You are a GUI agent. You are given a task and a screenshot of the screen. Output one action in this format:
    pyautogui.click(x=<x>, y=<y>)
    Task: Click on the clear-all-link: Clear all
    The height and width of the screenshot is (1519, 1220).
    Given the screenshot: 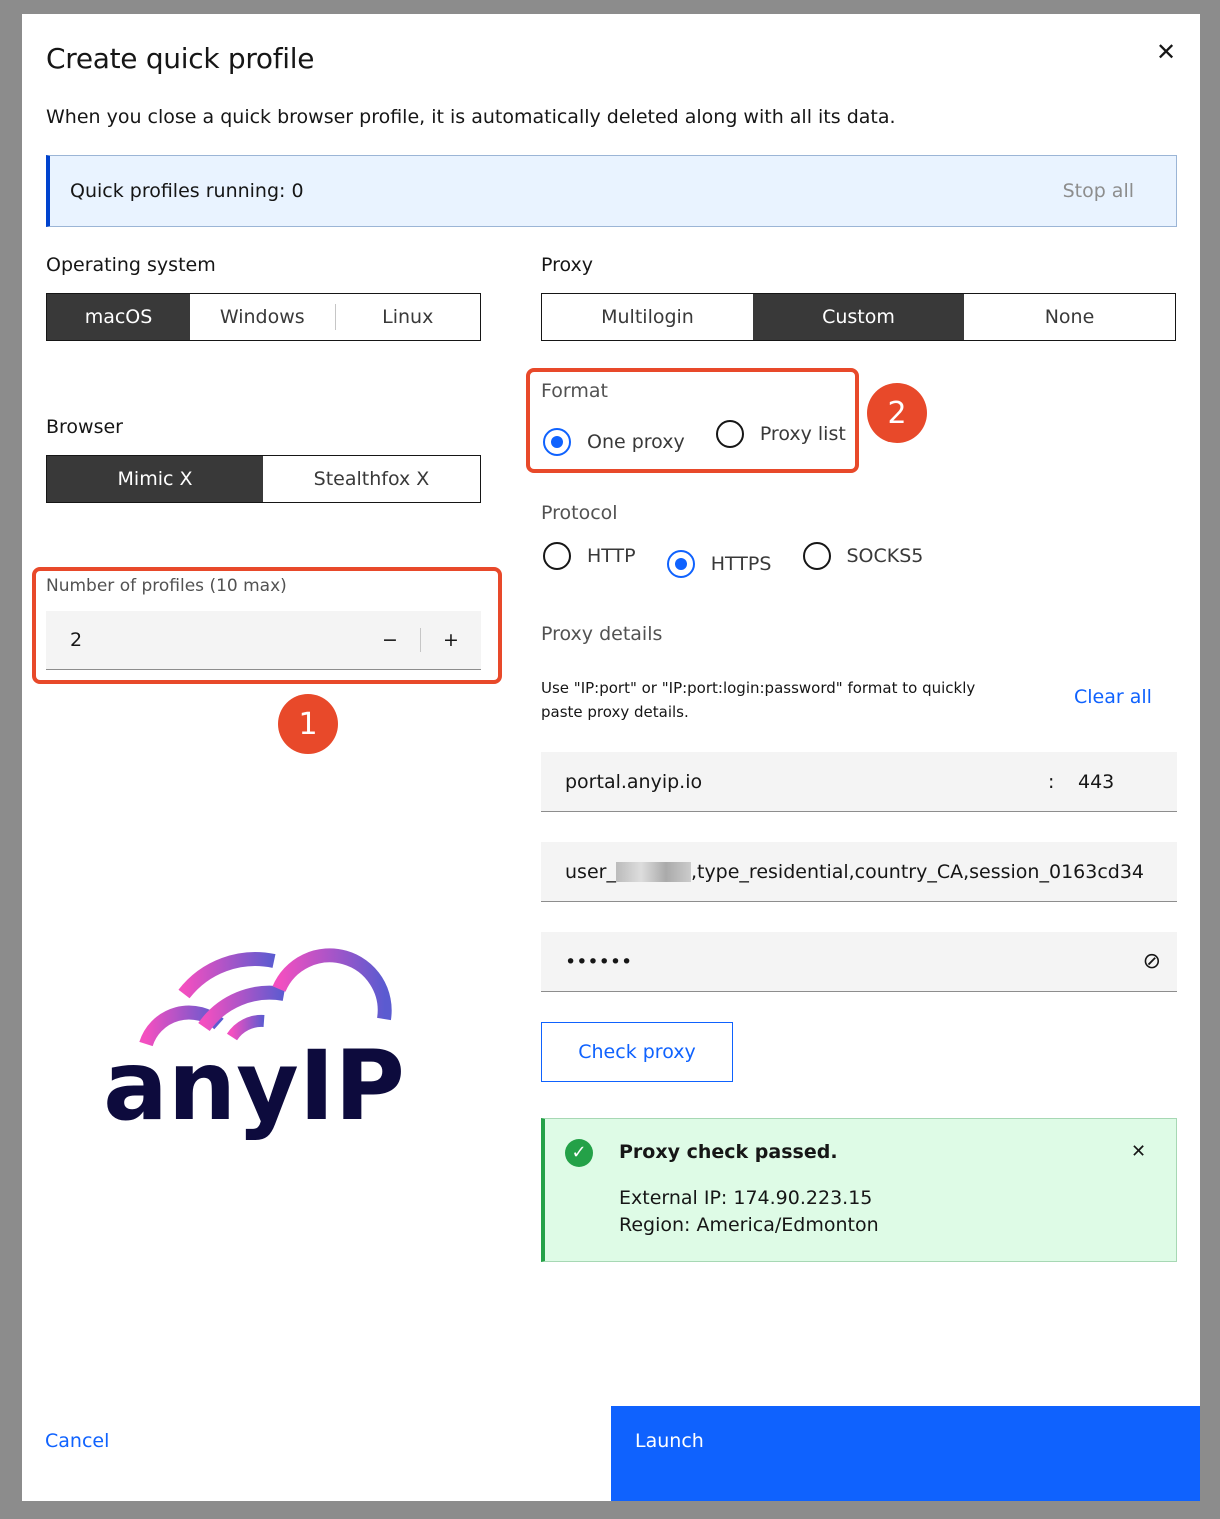 What is the action you would take?
    pyautogui.click(x=1113, y=697)
    